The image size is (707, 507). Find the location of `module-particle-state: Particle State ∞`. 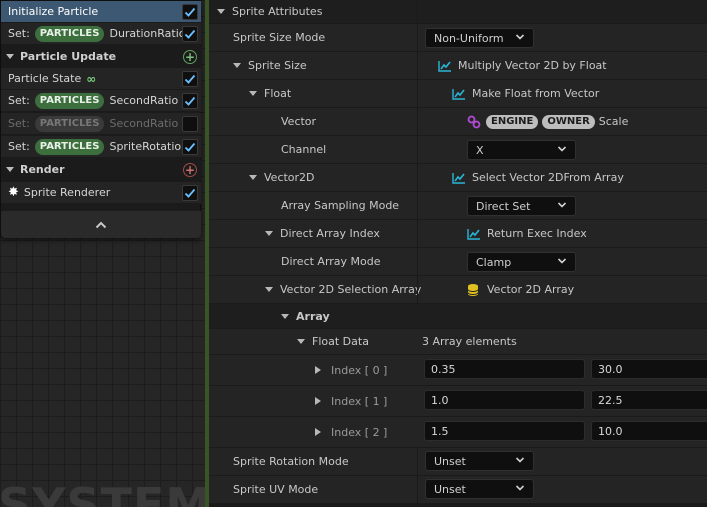

module-particle-state: Particle State ∞ is located at coordinates (101, 79).